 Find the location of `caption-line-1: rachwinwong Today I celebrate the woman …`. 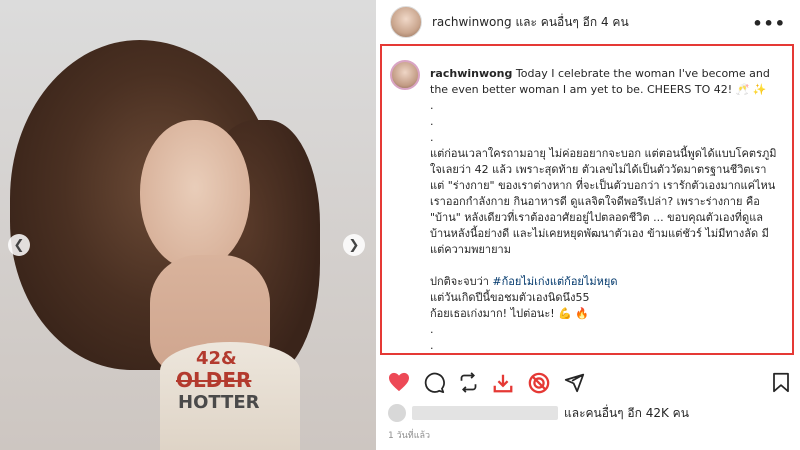

caption-line-1: rachwinwong Today I celebrate the woman … is located at coordinates (605, 82).